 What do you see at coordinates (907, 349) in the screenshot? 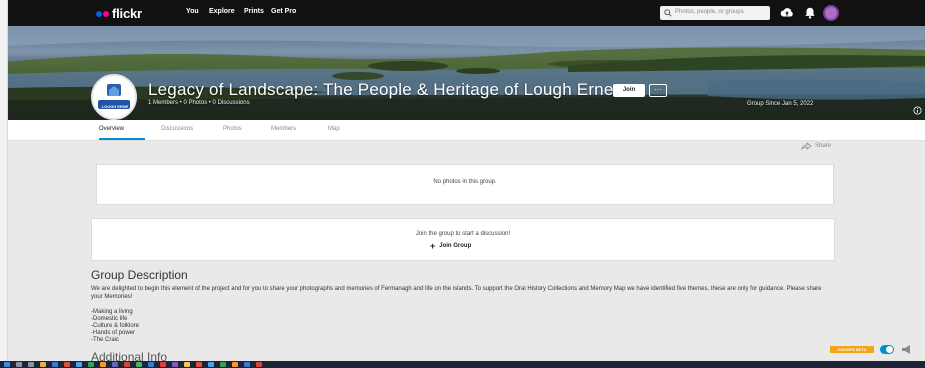
I see `feedback-megaphone-icon` at bounding box center [907, 349].